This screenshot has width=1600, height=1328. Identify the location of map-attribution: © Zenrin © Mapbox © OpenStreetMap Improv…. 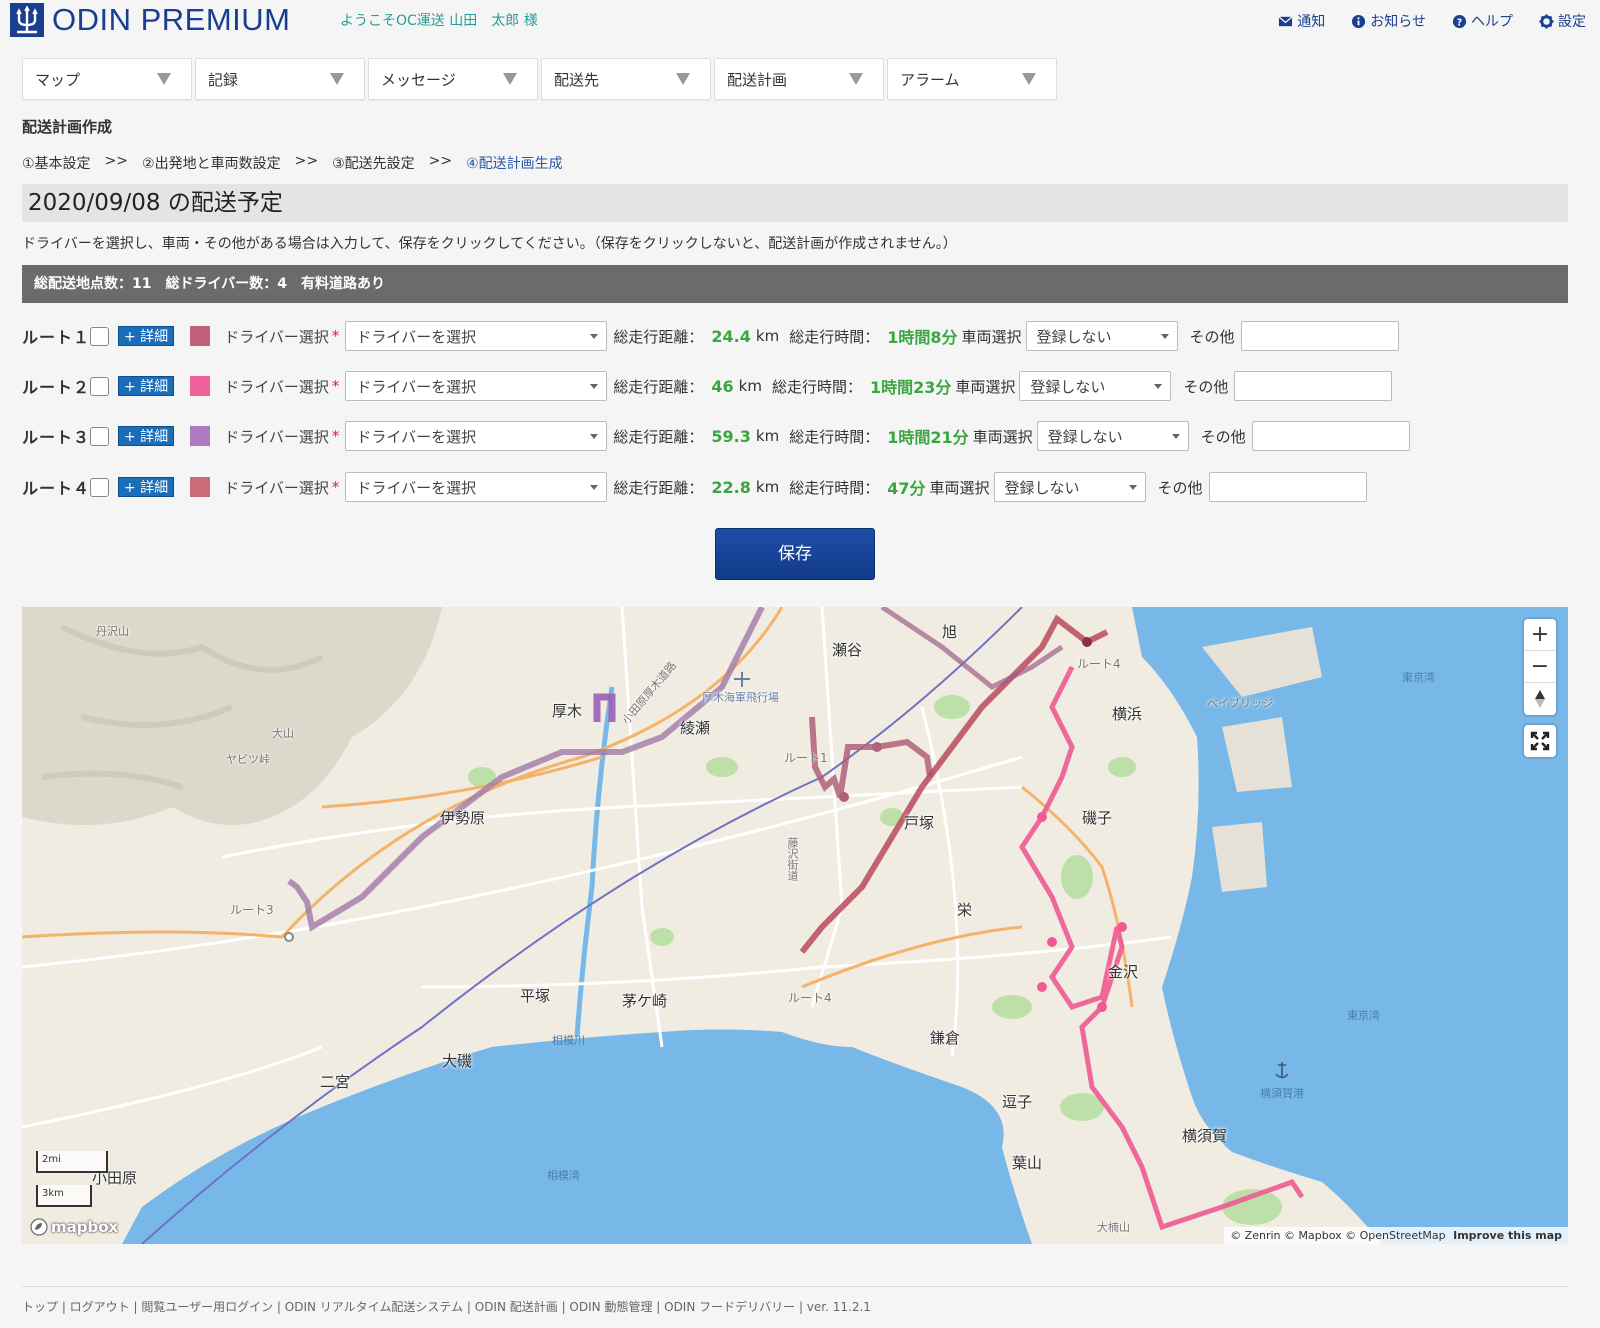
(1396, 1235).